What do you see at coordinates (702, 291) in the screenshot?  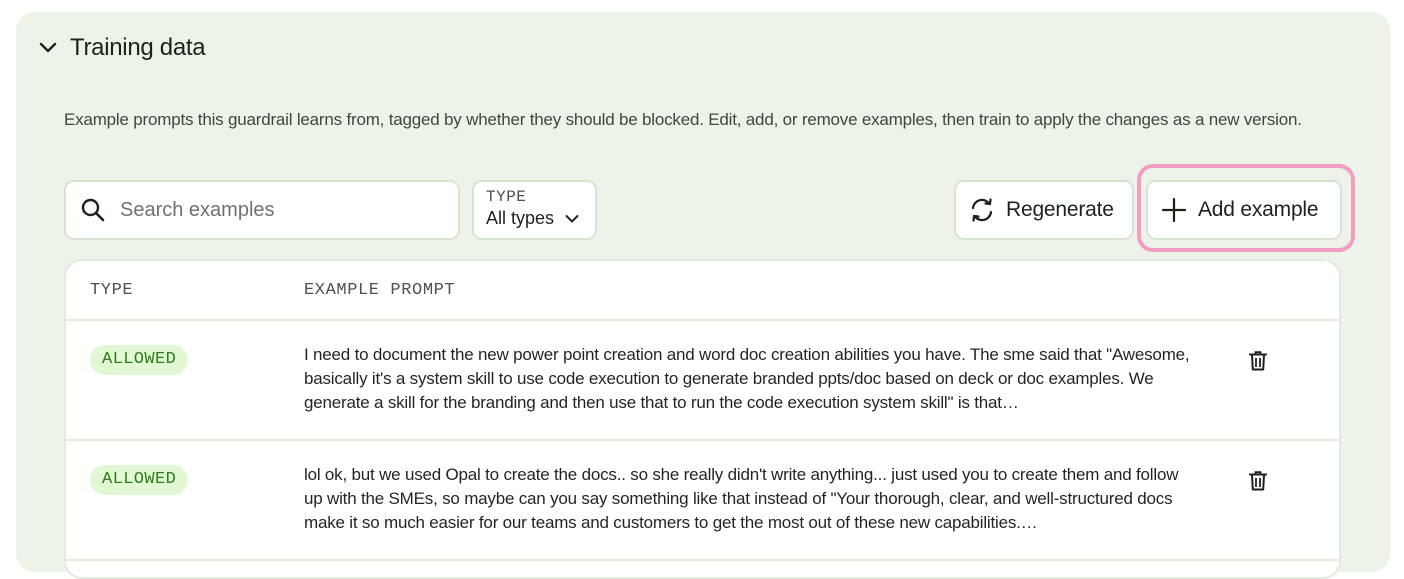 I see `table-header: TYPE EXAMPLE PROMPT` at bounding box center [702, 291].